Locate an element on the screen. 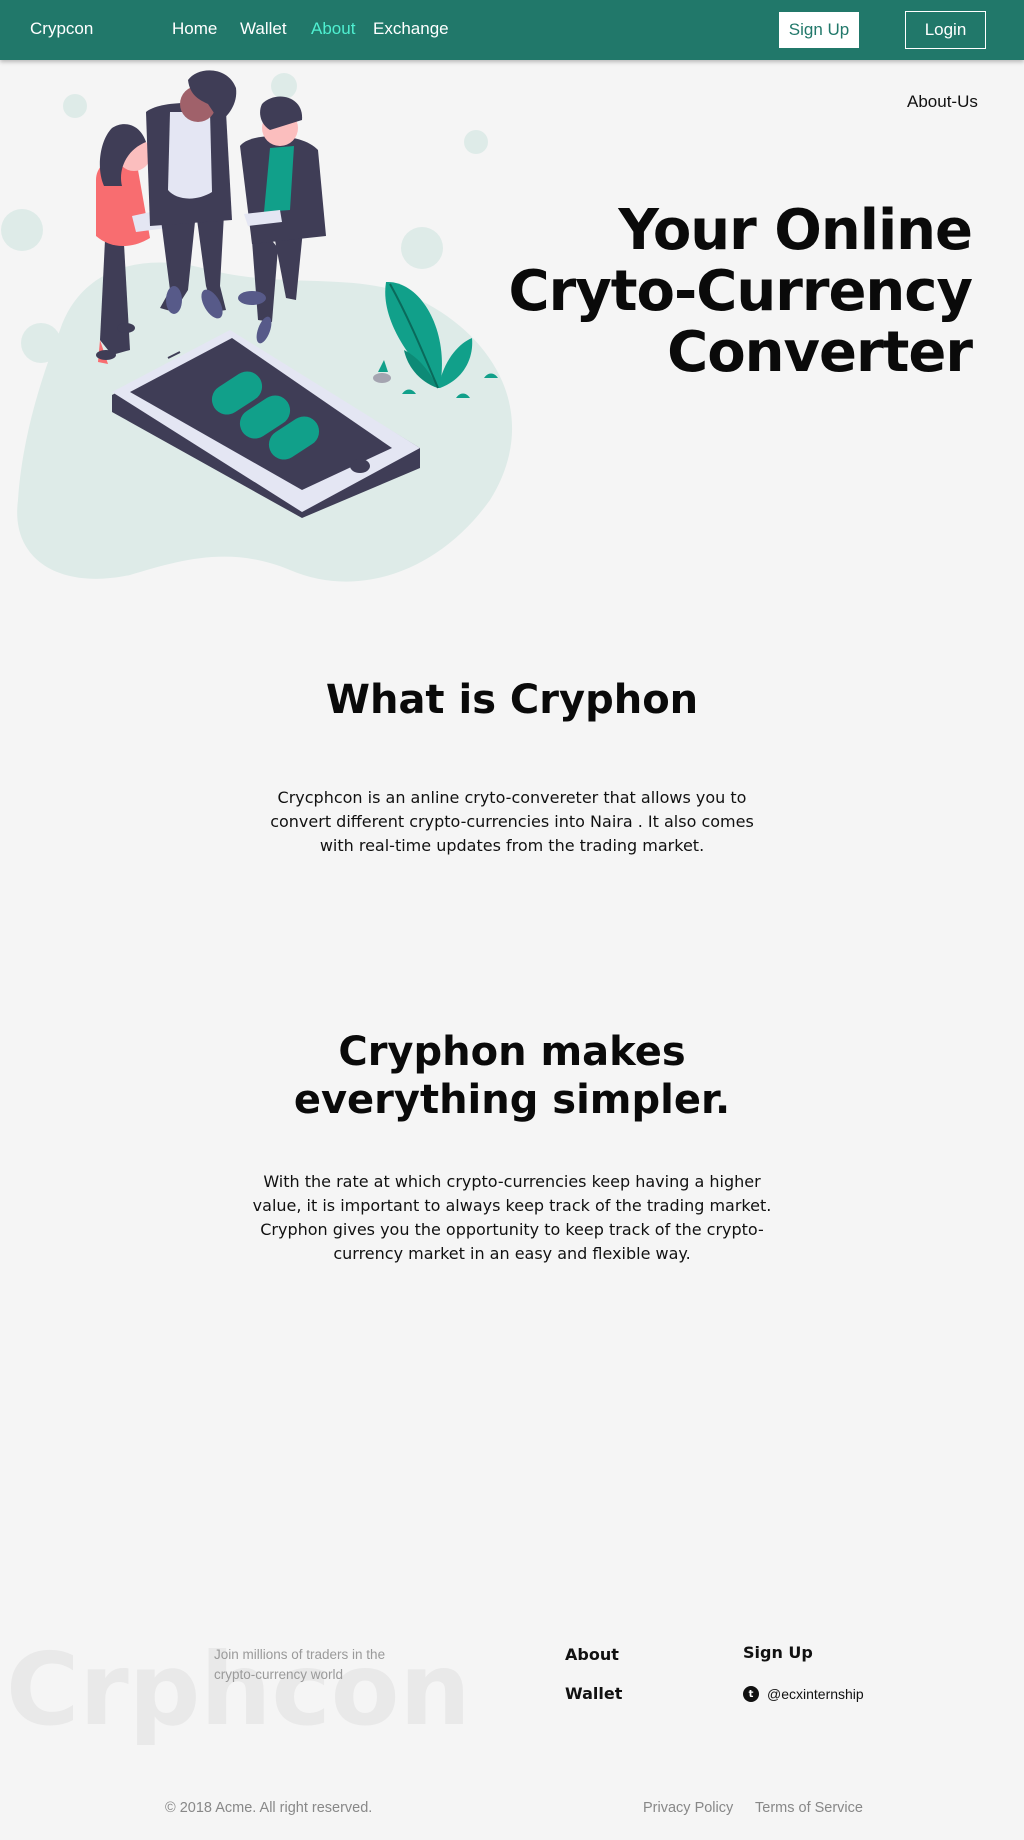  nav-link-about: About is located at coordinates (333, 29).